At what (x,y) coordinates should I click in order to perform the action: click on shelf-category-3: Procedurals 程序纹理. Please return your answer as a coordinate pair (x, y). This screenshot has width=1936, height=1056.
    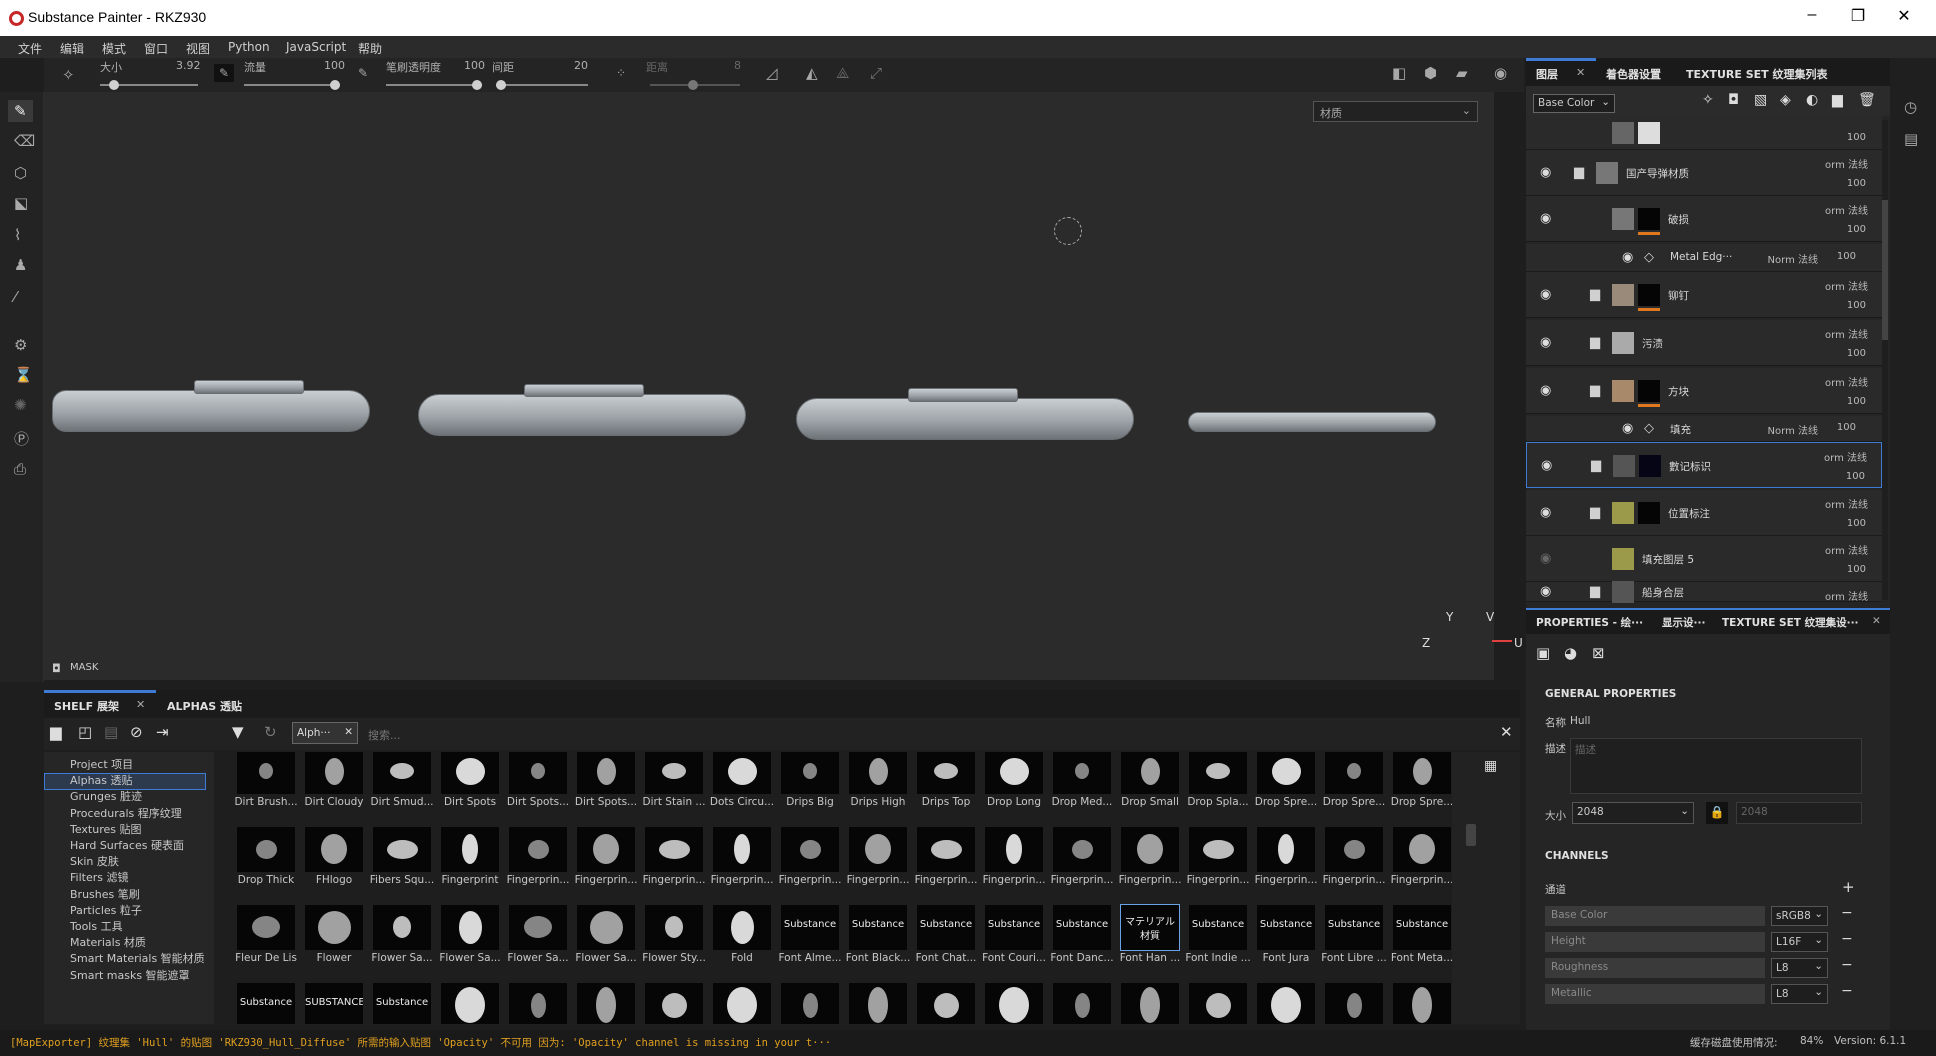
    Looking at the image, I should click on (126, 813).